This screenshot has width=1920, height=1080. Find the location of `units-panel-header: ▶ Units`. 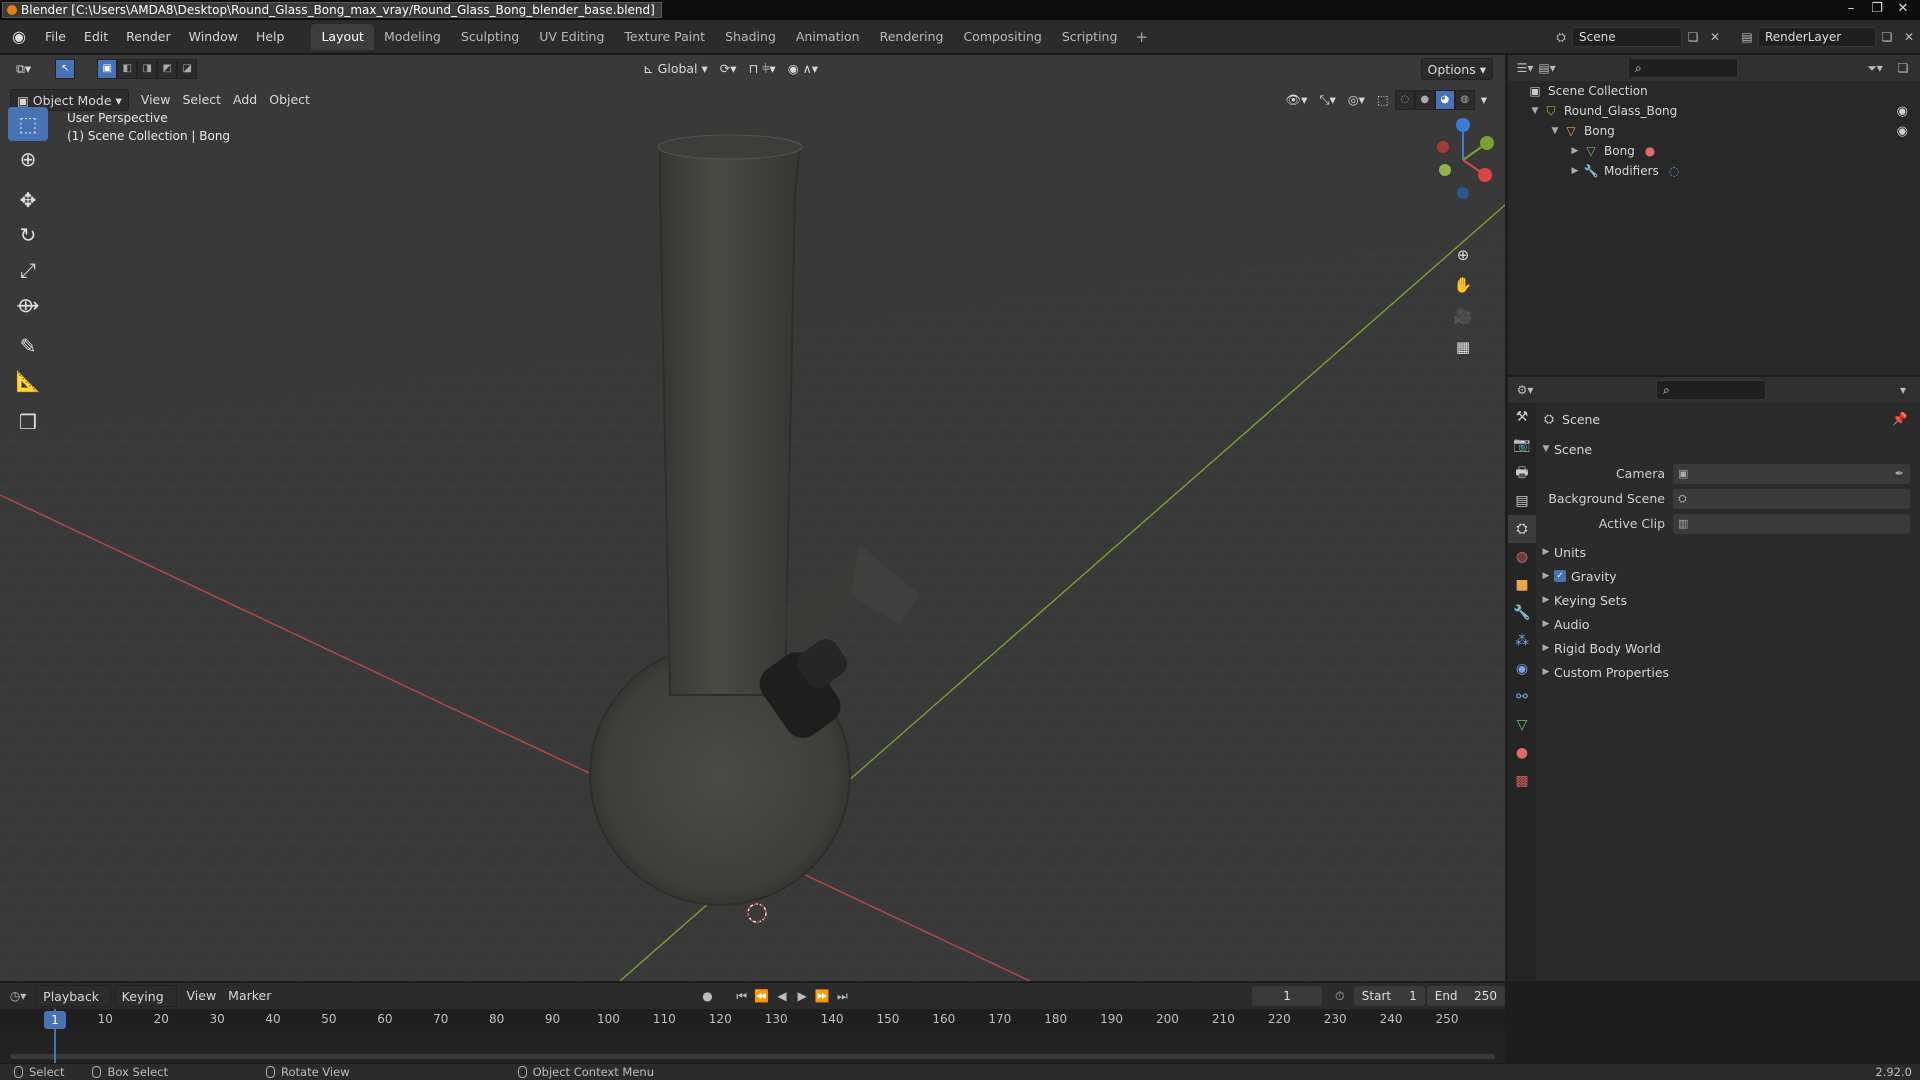

units-panel-header: ▶ Units is located at coordinates (1729, 552).